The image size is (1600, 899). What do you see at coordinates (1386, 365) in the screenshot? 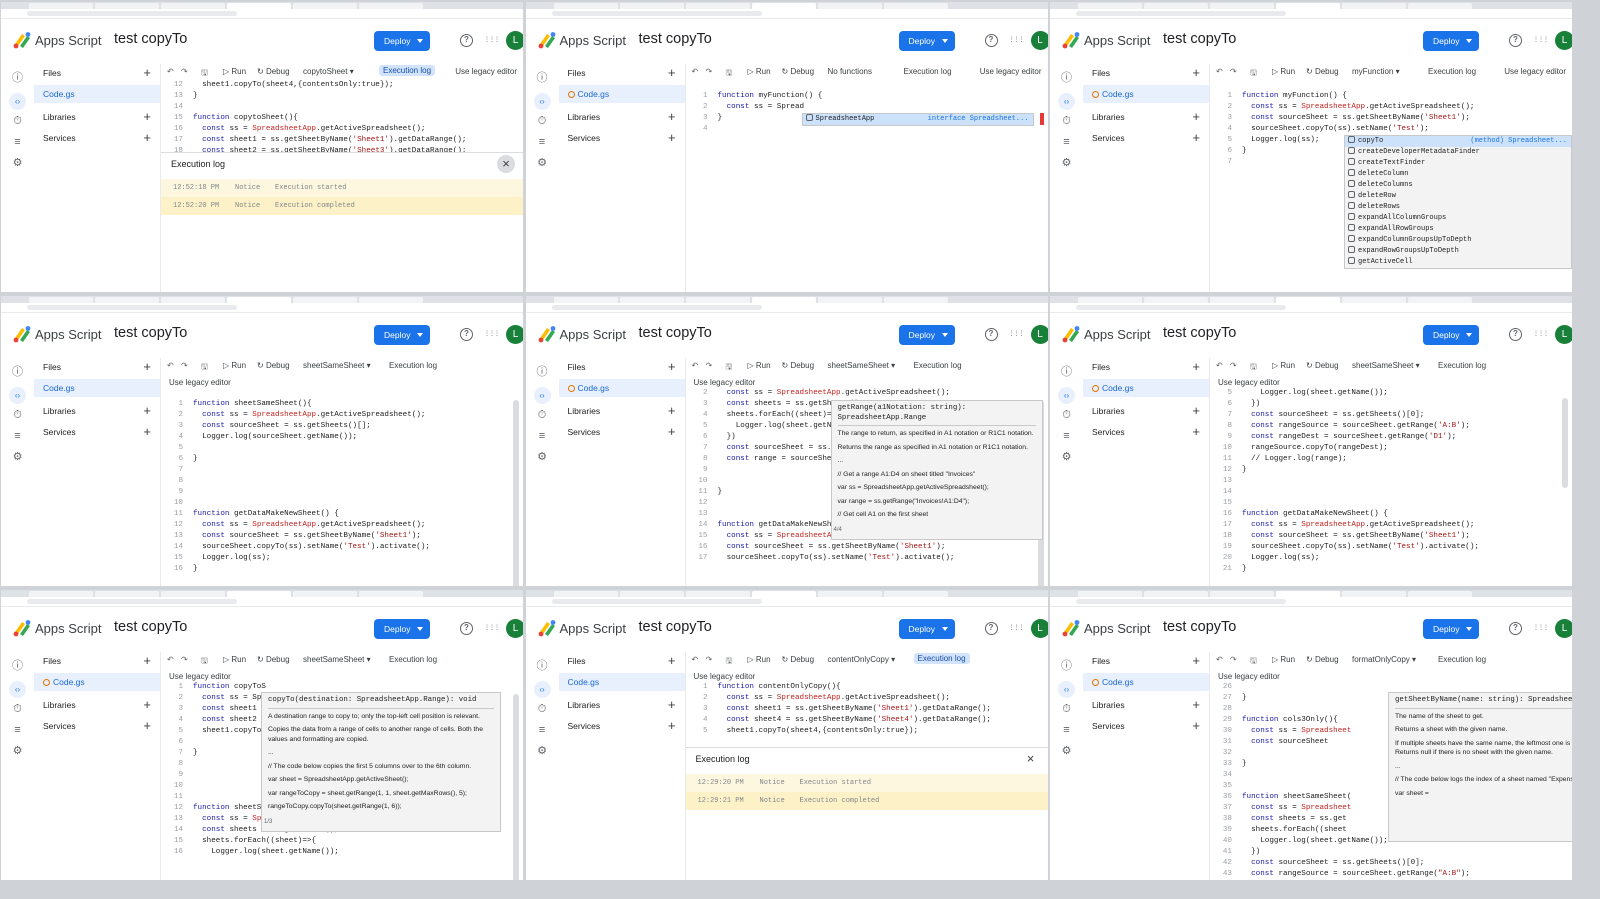
I see `function-select: sheetSameSheet ▾` at bounding box center [1386, 365].